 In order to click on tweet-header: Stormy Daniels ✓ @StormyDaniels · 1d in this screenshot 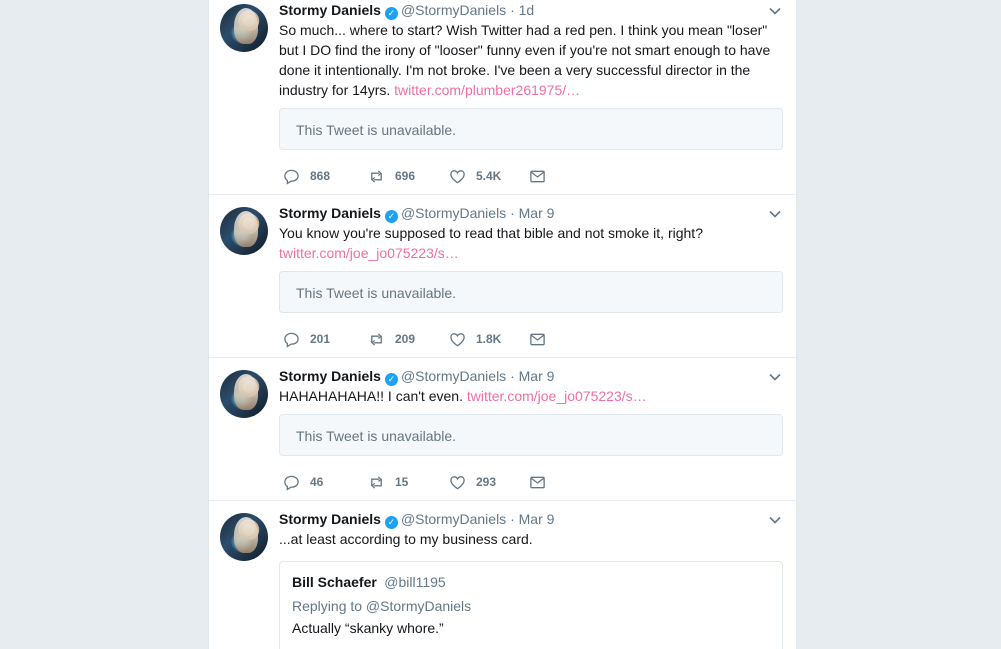, I will do `click(406, 10)`.